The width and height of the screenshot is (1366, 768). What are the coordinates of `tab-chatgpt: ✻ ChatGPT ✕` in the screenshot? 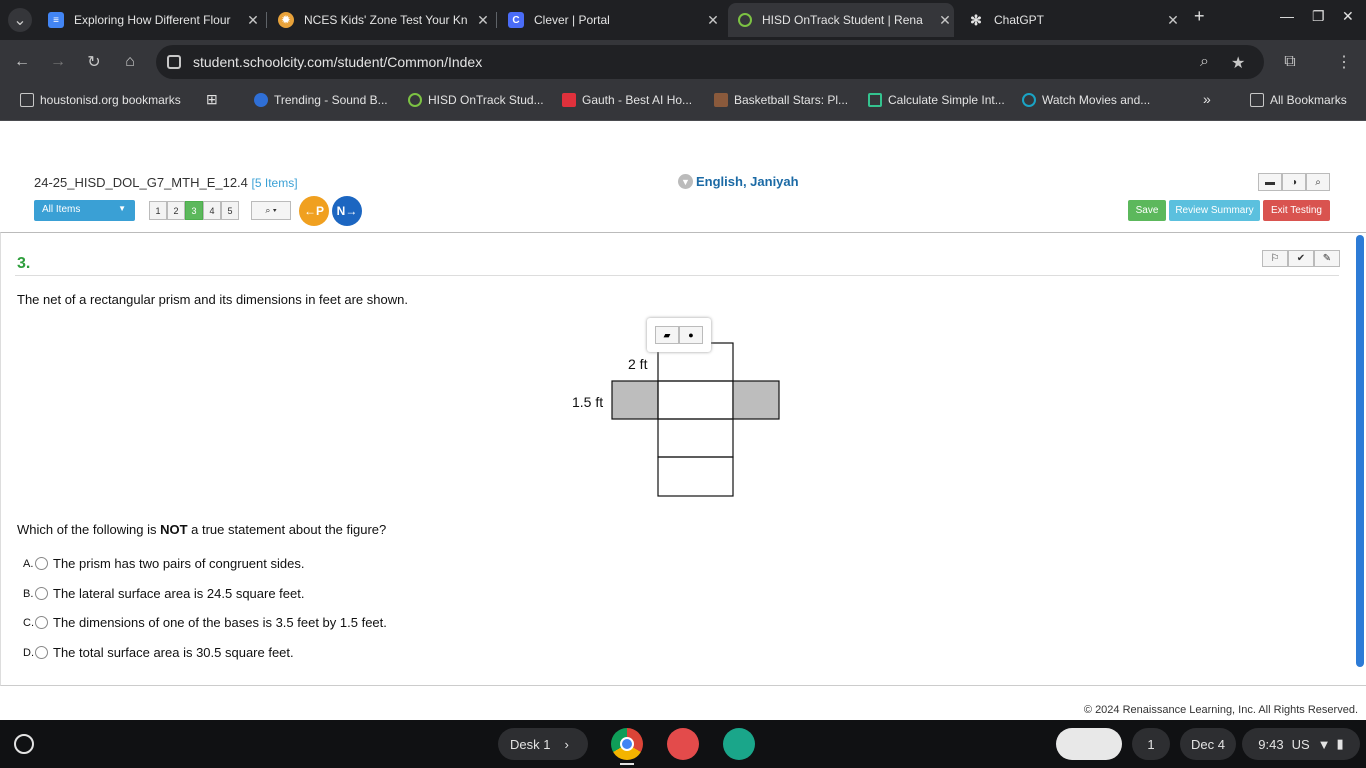 It's located at (1071, 20).